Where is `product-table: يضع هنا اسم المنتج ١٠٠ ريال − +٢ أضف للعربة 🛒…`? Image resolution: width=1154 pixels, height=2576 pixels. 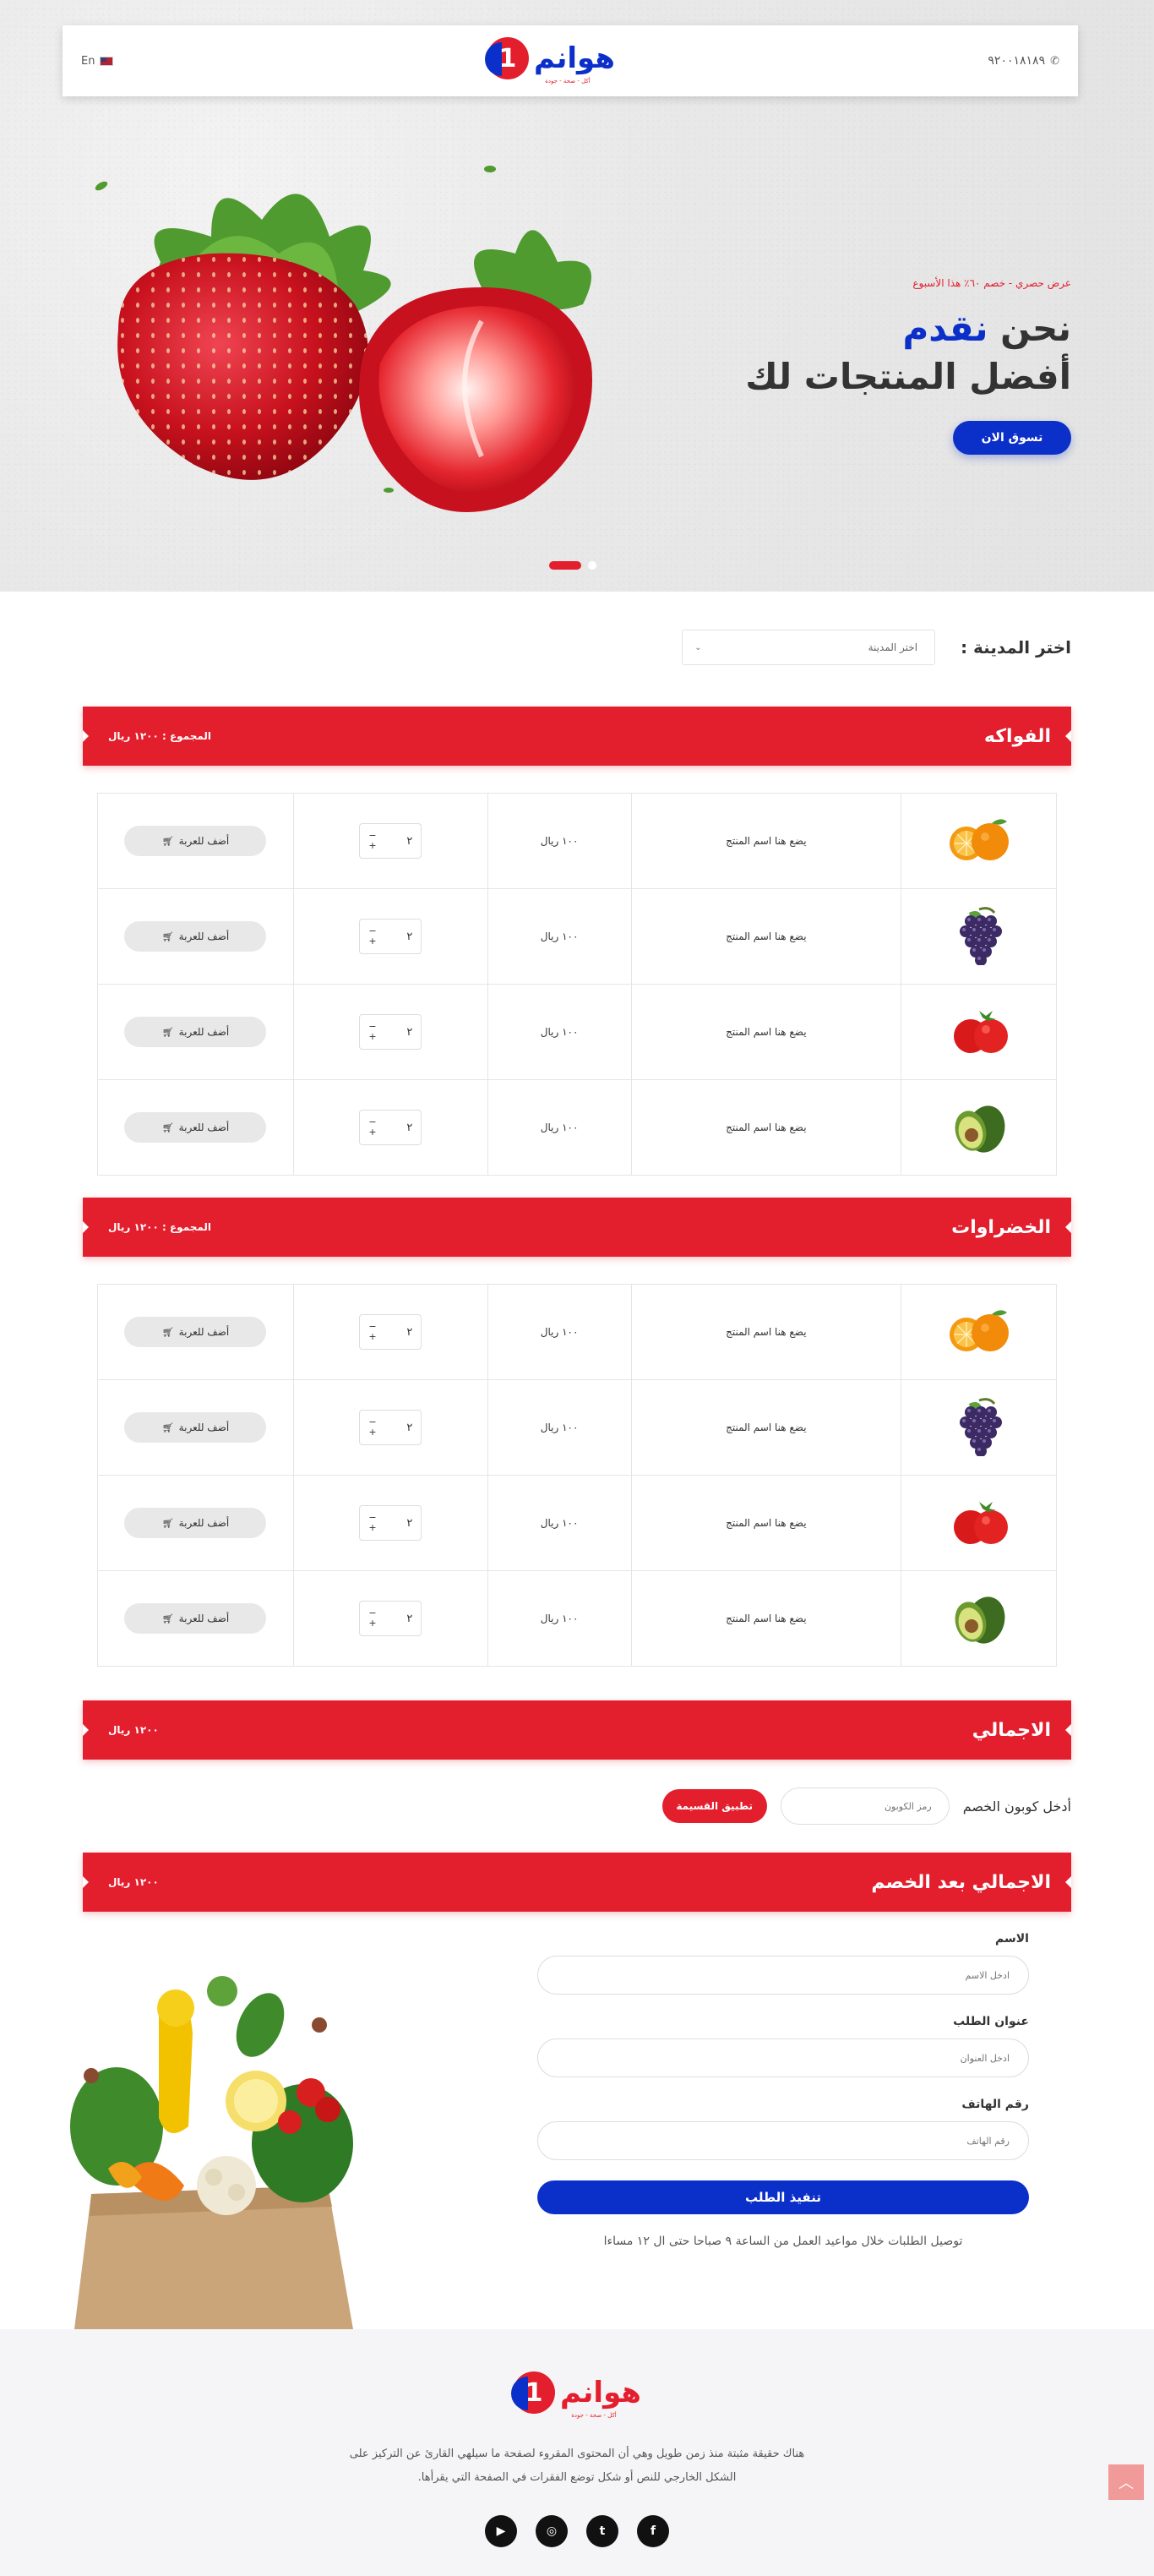
product-table: يضع هنا اسم المنتج ١٠٠ ريال − +٢ أضف للعربة 🛒… is located at coordinates (577, 984).